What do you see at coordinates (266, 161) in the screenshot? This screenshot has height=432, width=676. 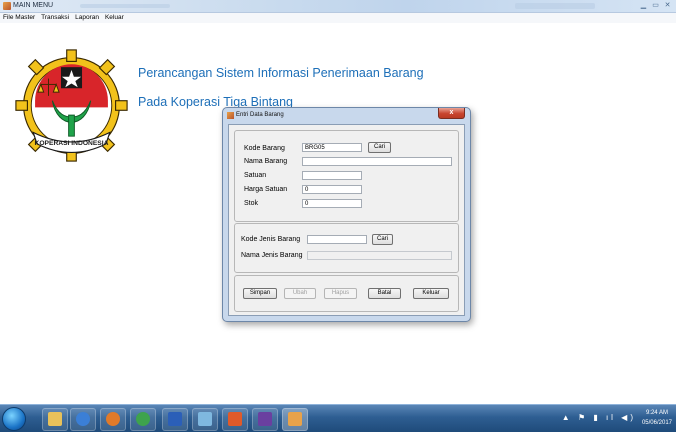 I see `nama-barang-label: Nama Barang` at bounding box center [266, 161].